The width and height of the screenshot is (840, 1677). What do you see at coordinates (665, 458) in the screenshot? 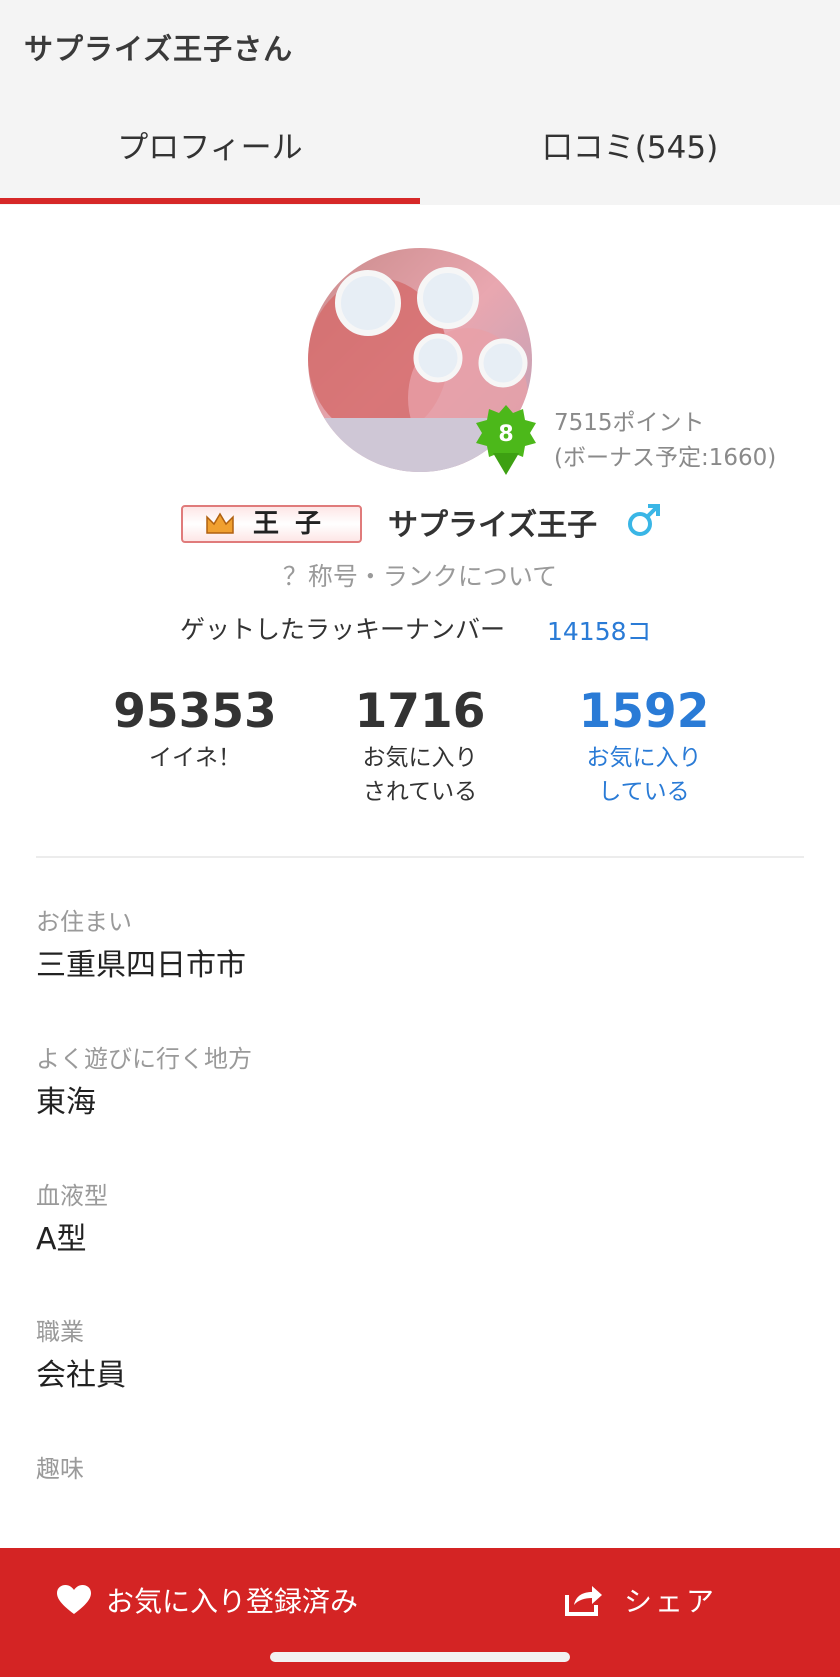
I see `bonus-value: (ボーナス予定:1660)` at bounding box center [665, 458].